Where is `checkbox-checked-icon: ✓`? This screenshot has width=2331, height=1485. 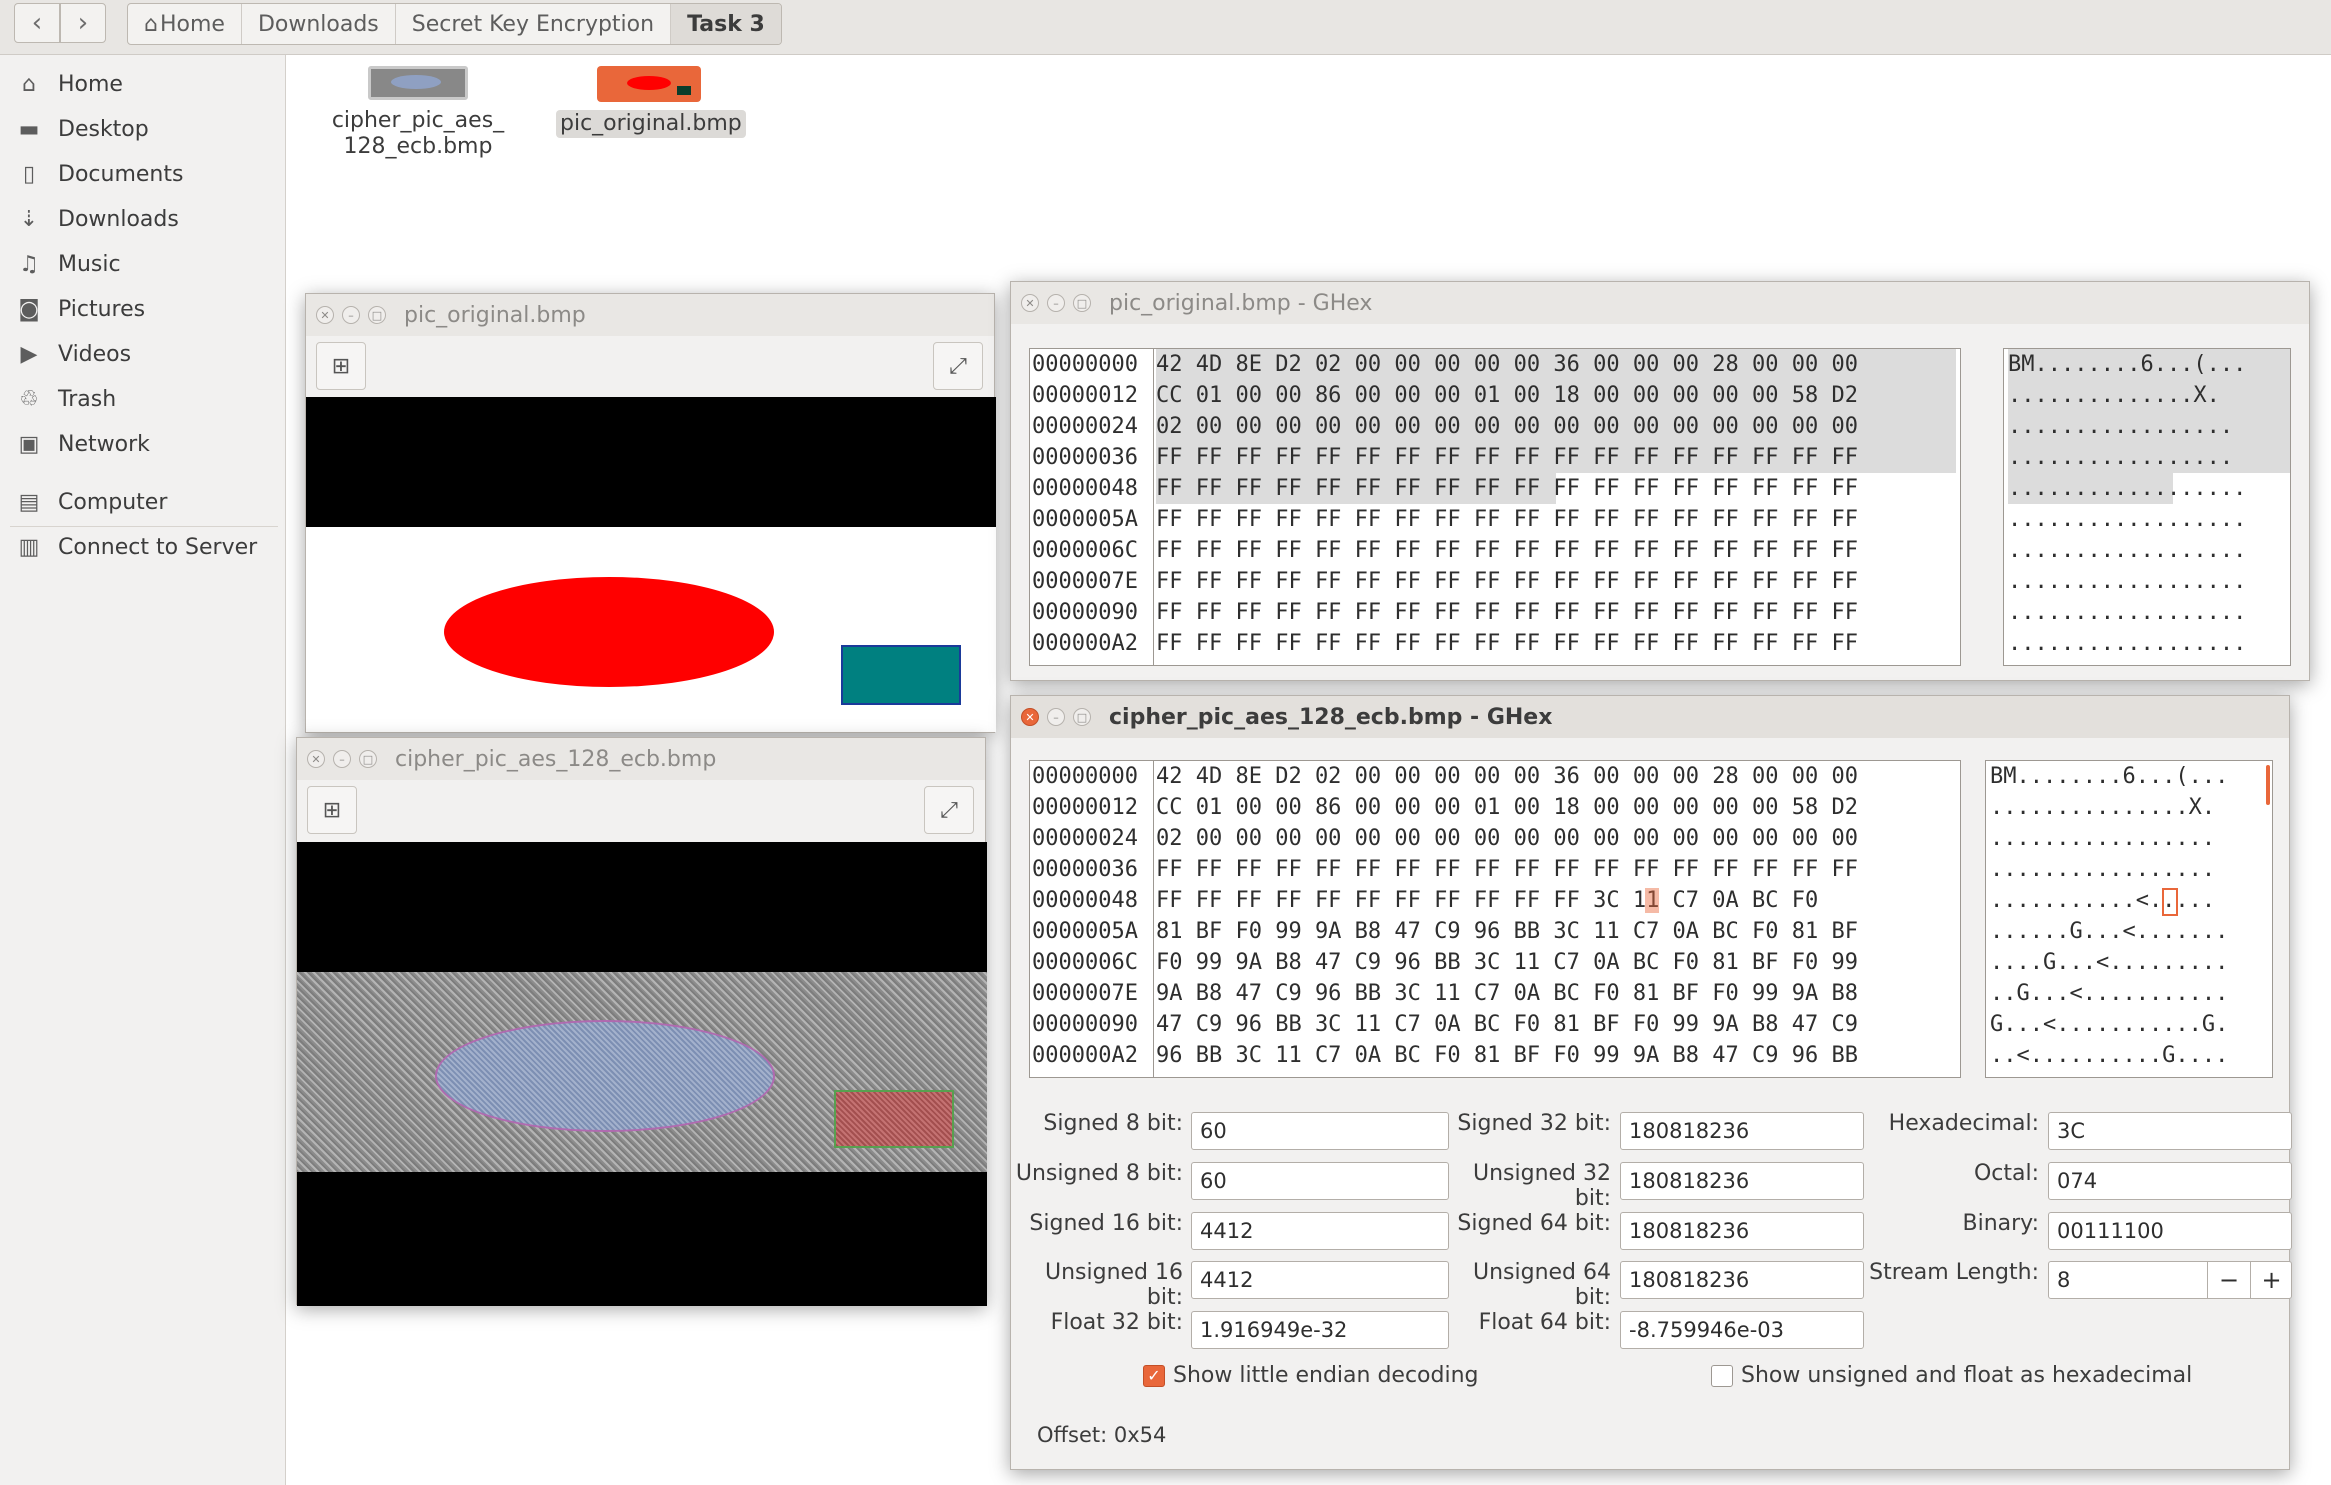
checkbox-checked-icon: ✓ is located at coordinates (1154, 1375).